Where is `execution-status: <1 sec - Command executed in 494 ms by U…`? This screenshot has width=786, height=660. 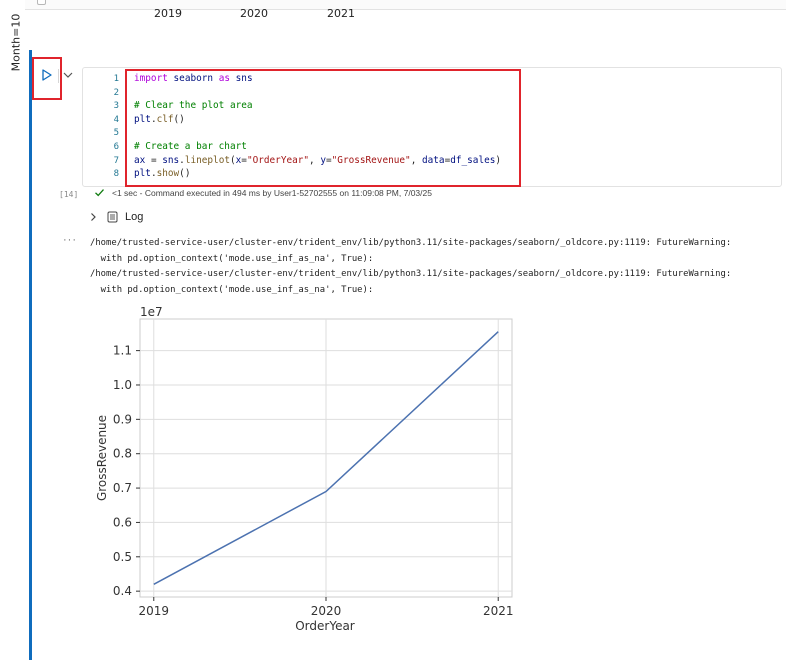
execution-status: <1 sec - Command executed in 494 ms by U… is located at coordinates (272, 193).